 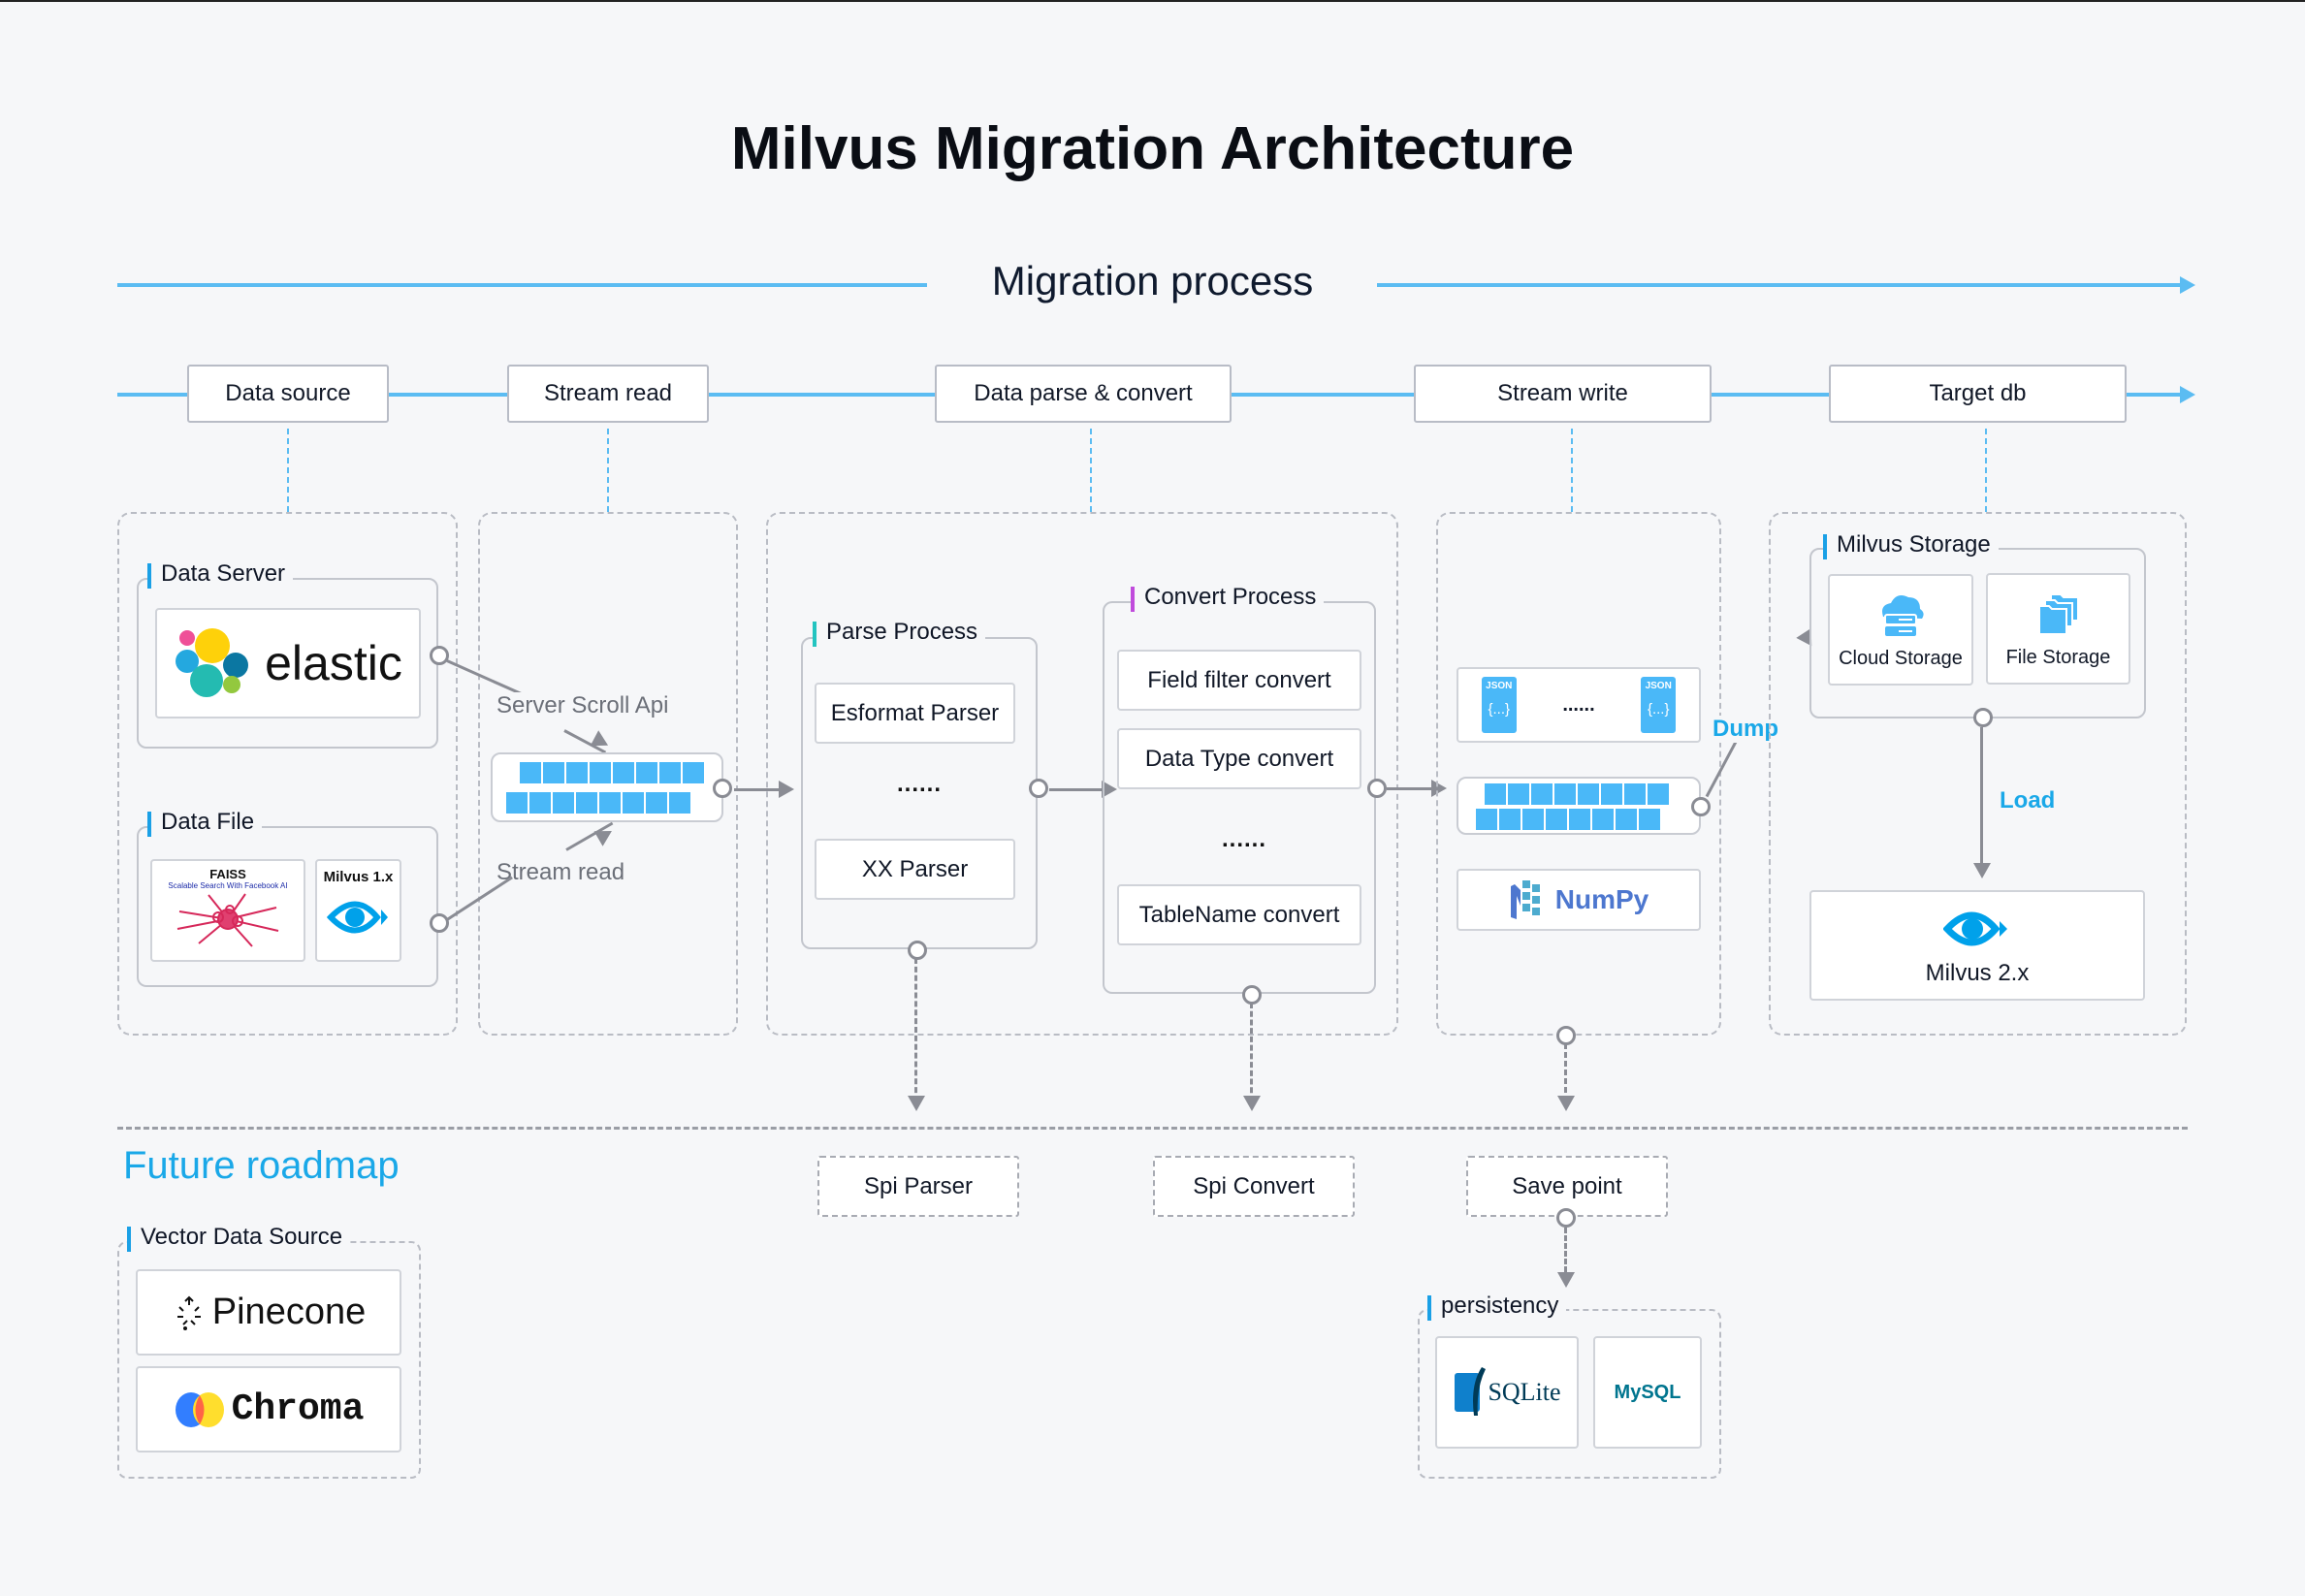 What do you see at coordinates (1471, 1391) in the screenshot?
I see `sqlite-logo-icon` at bounding box center [1471, 1391].